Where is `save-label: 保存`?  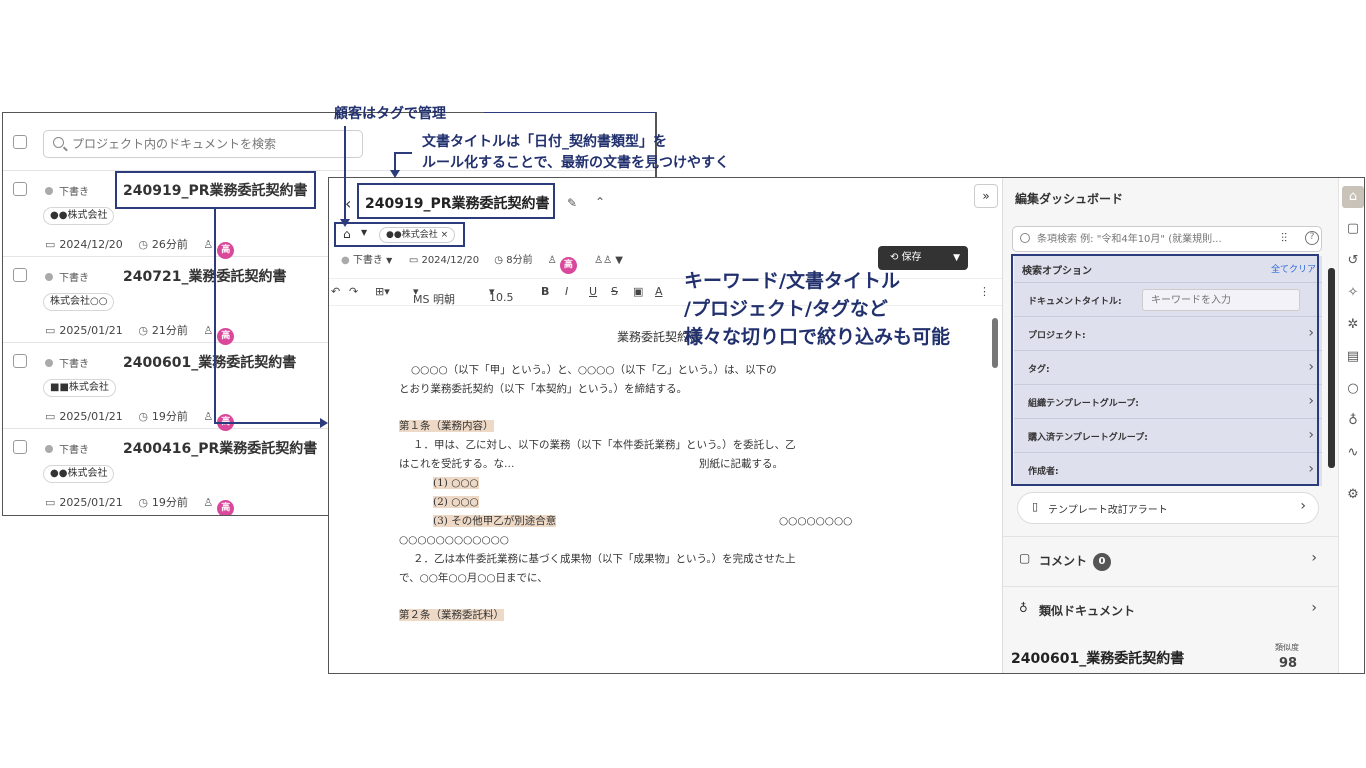
save-label: 保存 is located at coordinates (911, 257).